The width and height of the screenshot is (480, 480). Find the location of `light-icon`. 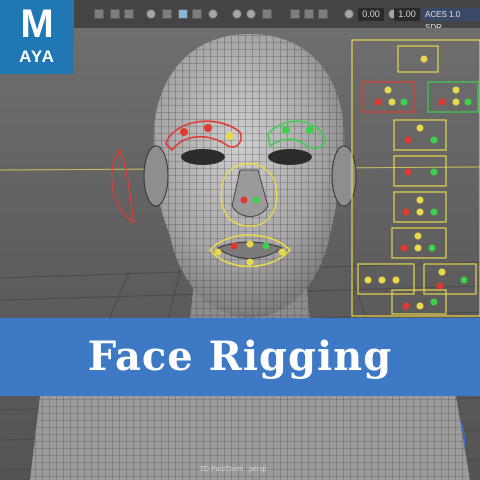

light-icon is located at coordinates (213, 14).